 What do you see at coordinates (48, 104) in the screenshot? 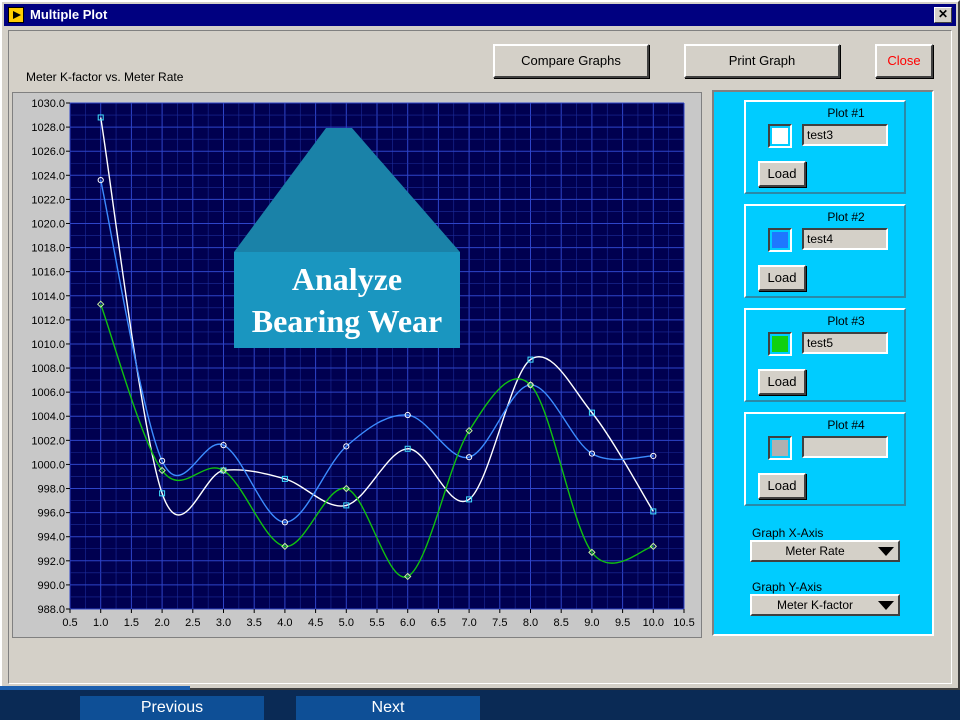
I see `y-tick-label: 1030.0` at bounding box center [48, 104].